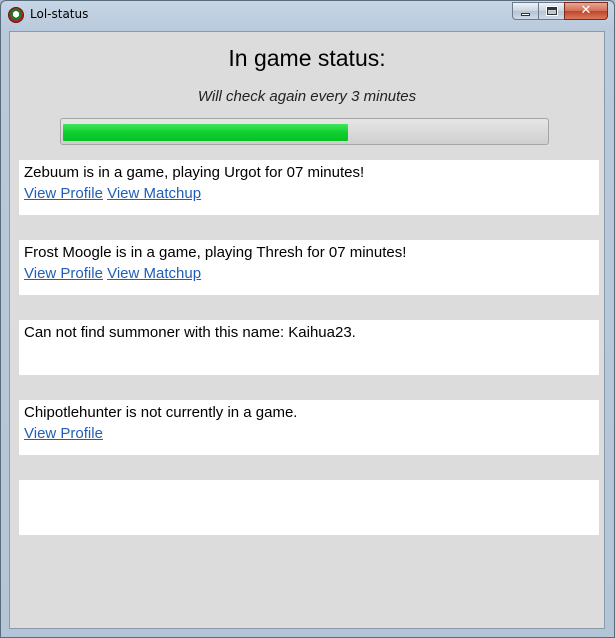  I want to click on maximize-icon, so click(552, 11).